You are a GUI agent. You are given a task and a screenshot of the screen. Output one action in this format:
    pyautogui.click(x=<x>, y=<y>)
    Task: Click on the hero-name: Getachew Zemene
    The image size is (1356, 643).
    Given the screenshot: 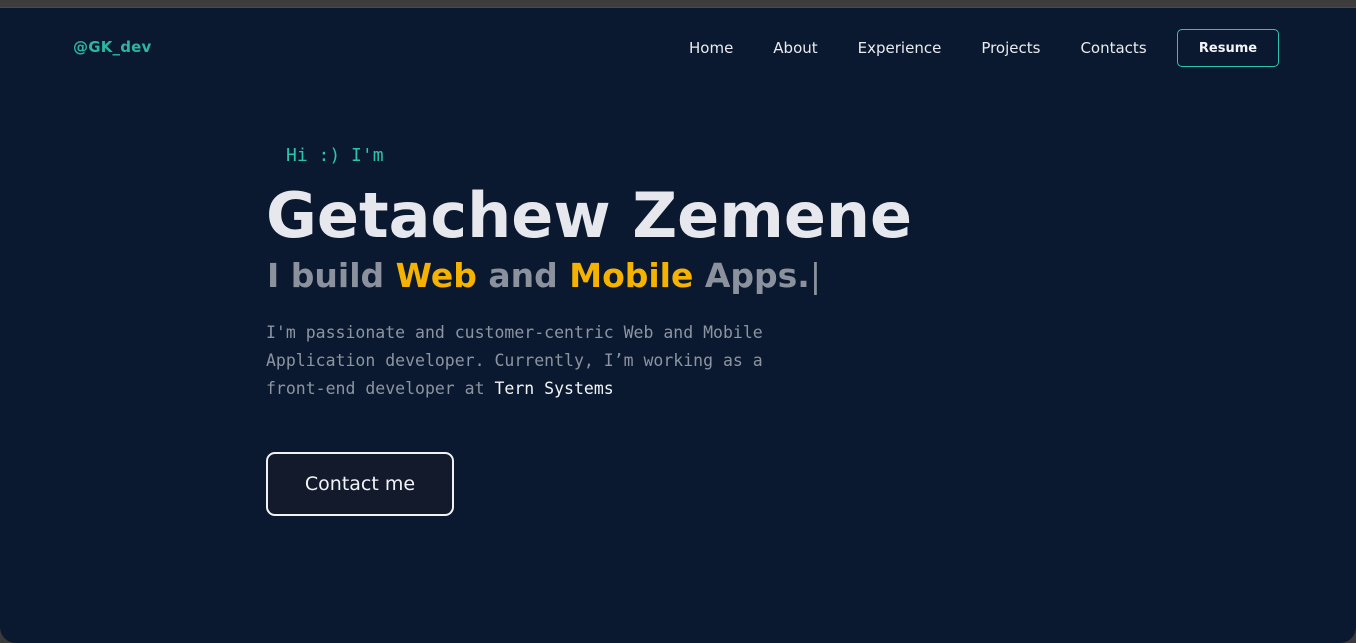 What is the action you would take?
    pyautogui.click(x=589, y=215)
    